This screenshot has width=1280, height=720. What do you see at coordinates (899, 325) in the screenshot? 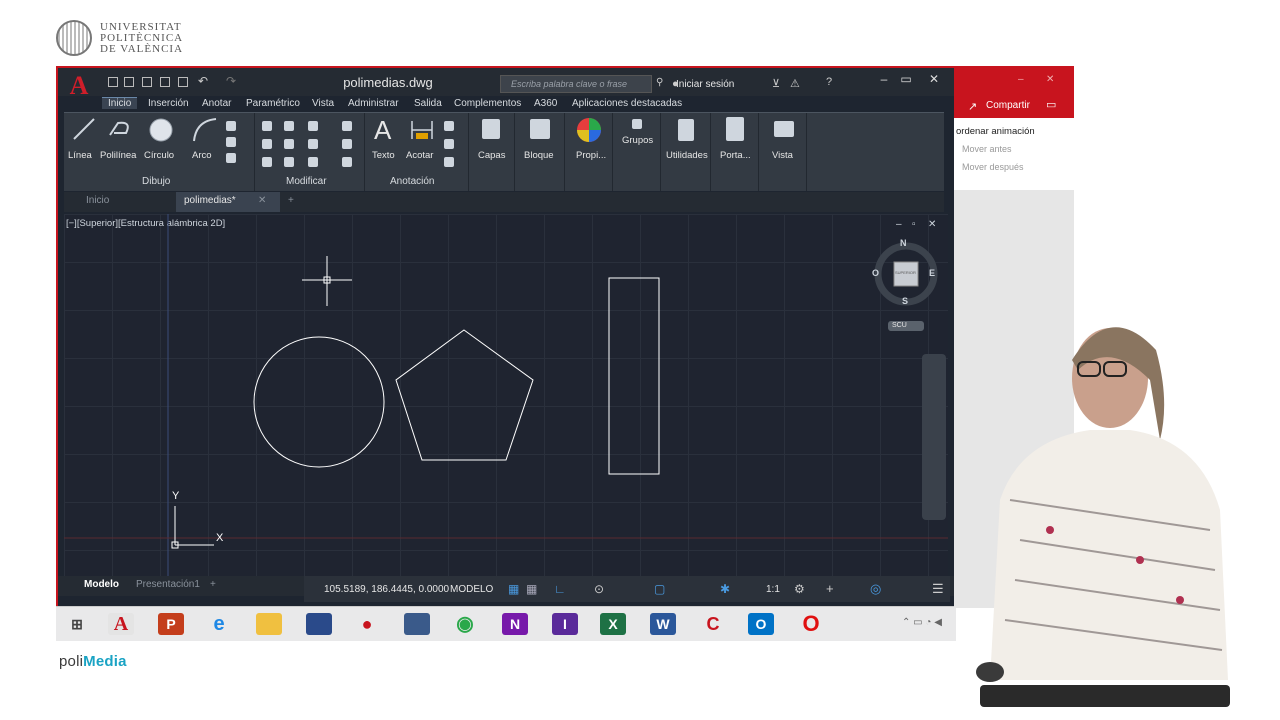
I see `ucs-label: SCU` at bounding box center [899, 325].